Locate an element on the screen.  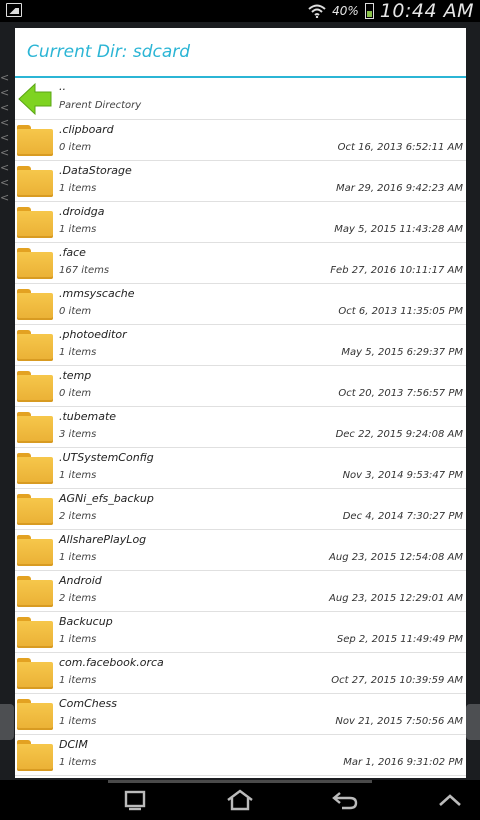
file-row: Android 2 items Aug 23, 2015 12:29:01 AM is located at coordinates (240, 591).